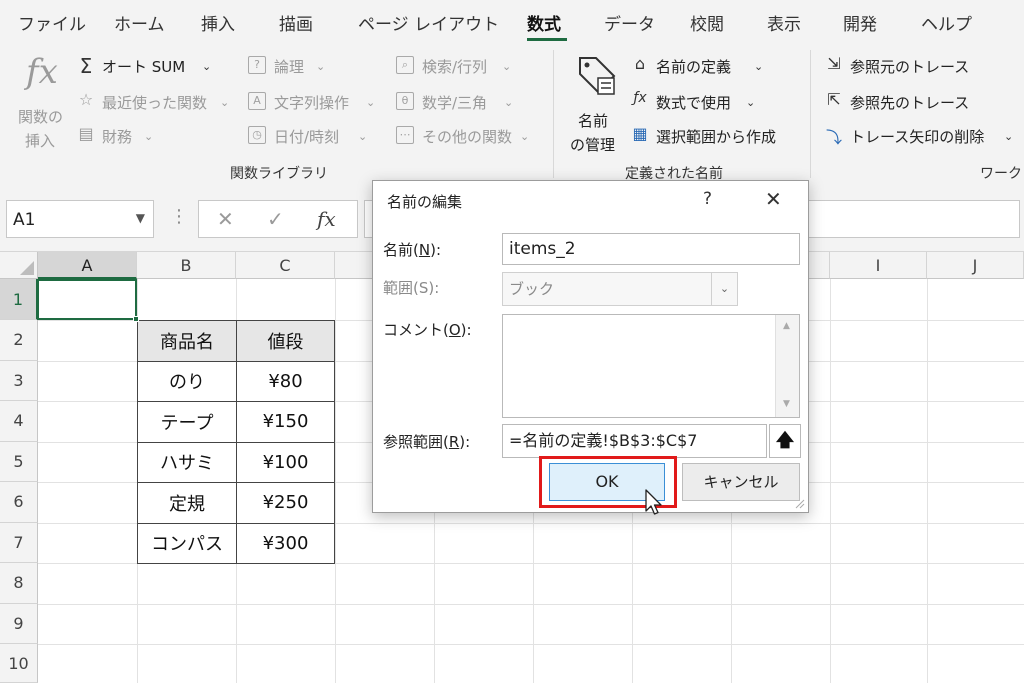 This screenshot has height=683, width=1024. Describe the element at coordinates (459, 66) in the screenshot. I see `lookup-button: ⌕ 検索/行列 ⌄` at that location.